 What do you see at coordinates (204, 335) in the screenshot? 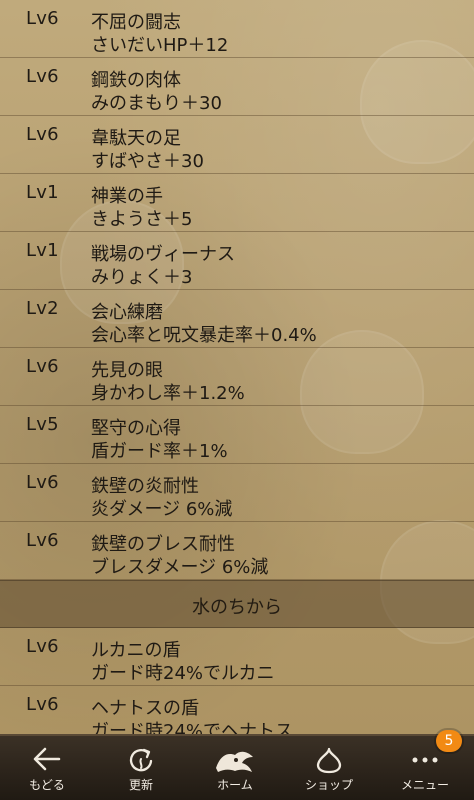
I see `skill-effect: 会心率と呪文暴走率＋0.4%` at bounding box center [204, 335].